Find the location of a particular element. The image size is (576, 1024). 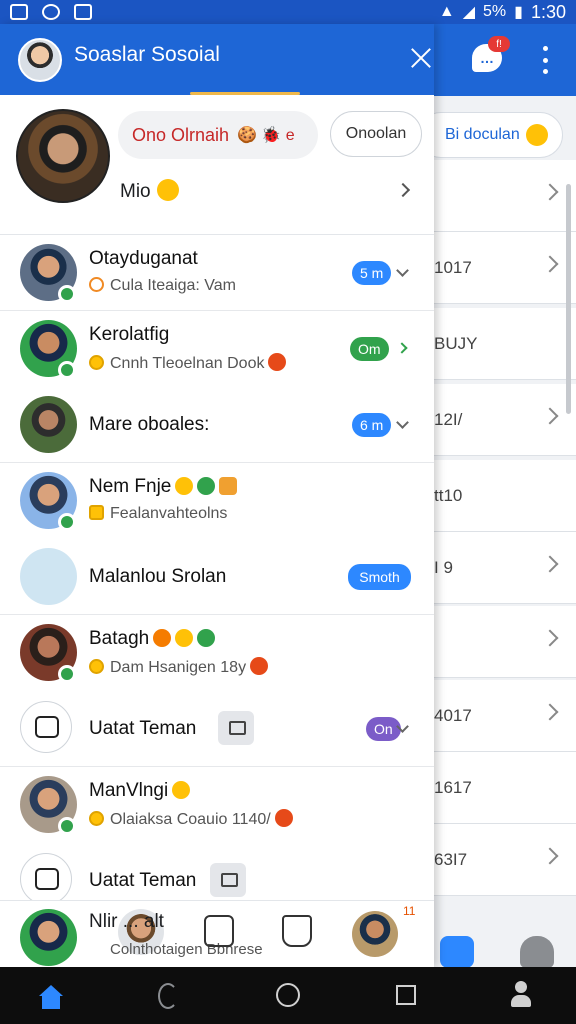

recents-icon is located at coordinates (406, 995).